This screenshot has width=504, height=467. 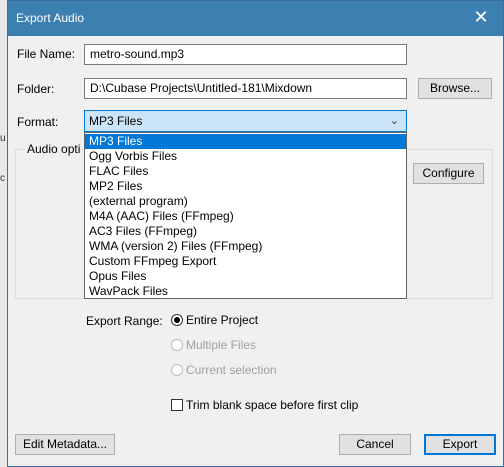 I want to click on chevron-down-icon: ⌄, so click(x=394, y=121).